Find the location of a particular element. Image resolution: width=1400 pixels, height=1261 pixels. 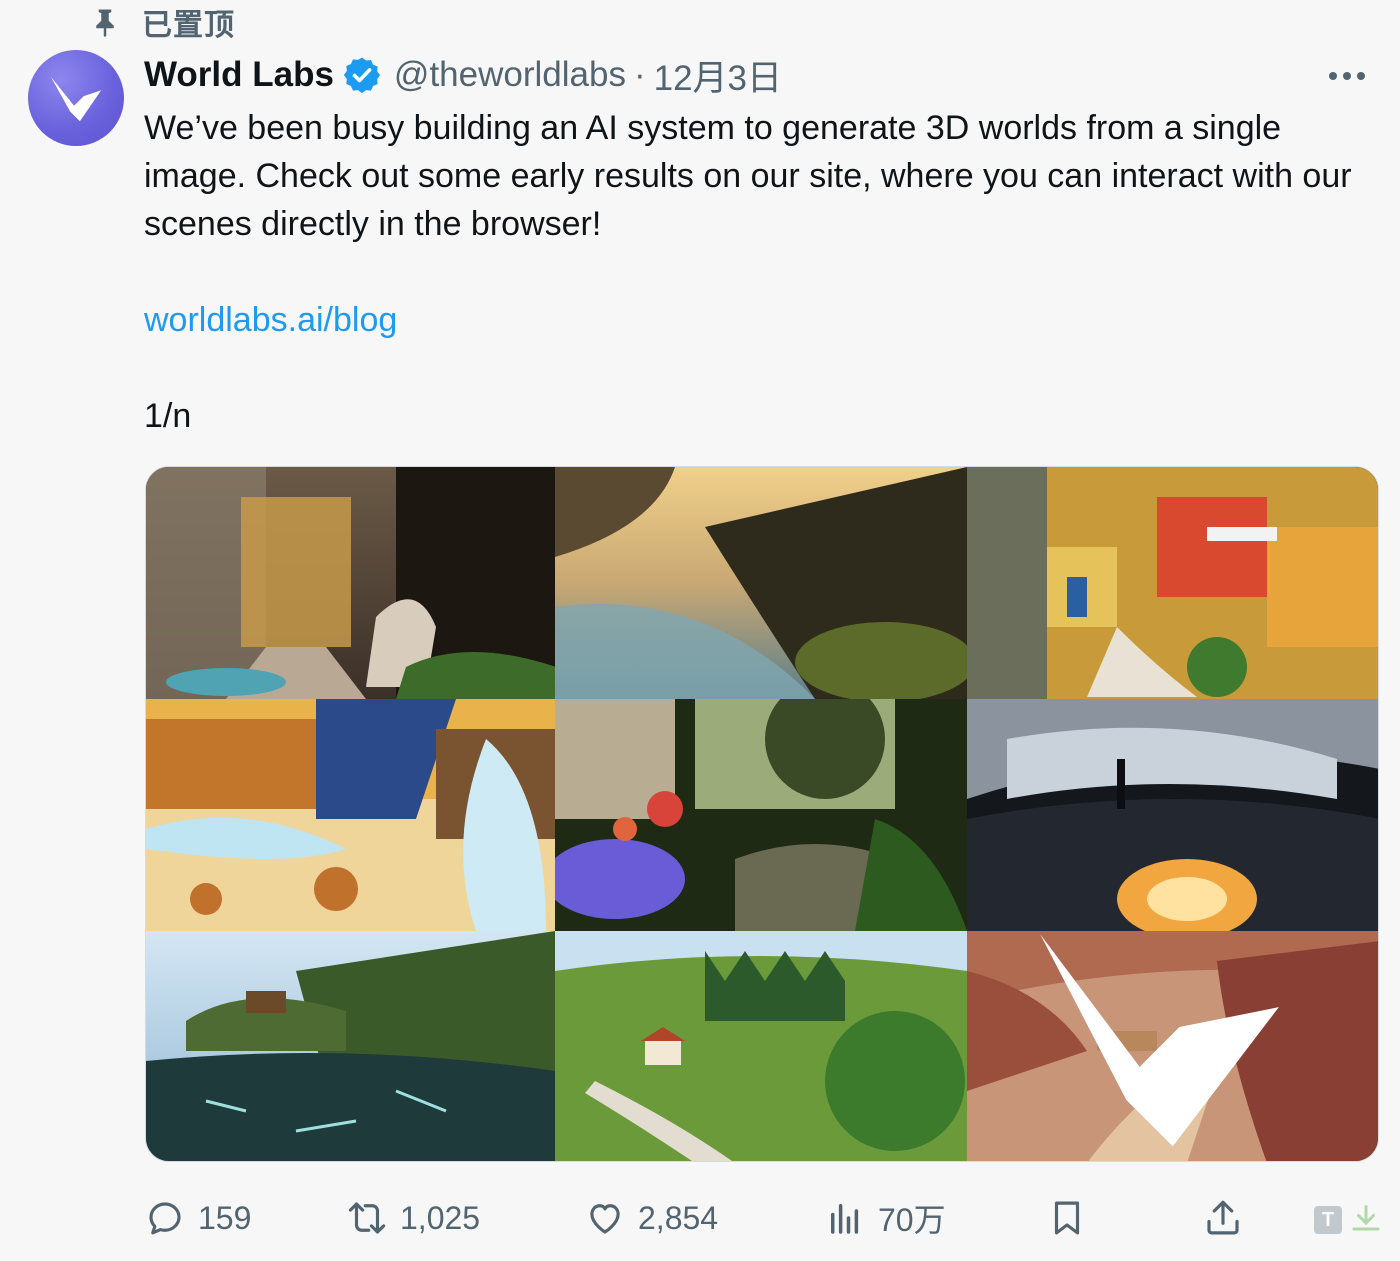

more-dots-icon is located at coordinates (1347, 76).